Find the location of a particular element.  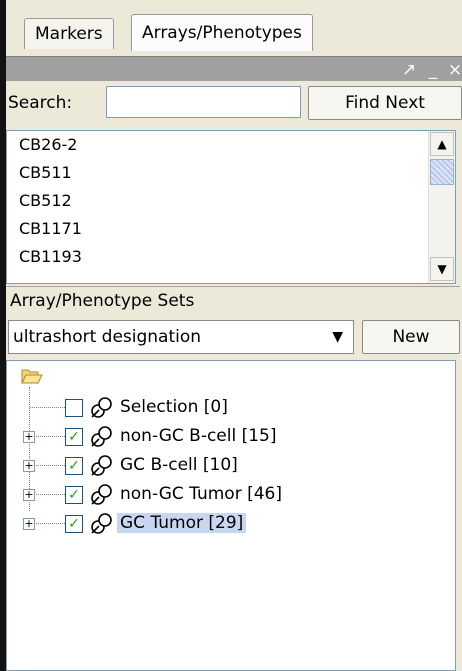

folder-open-icon is located at coordinates (32, 378).